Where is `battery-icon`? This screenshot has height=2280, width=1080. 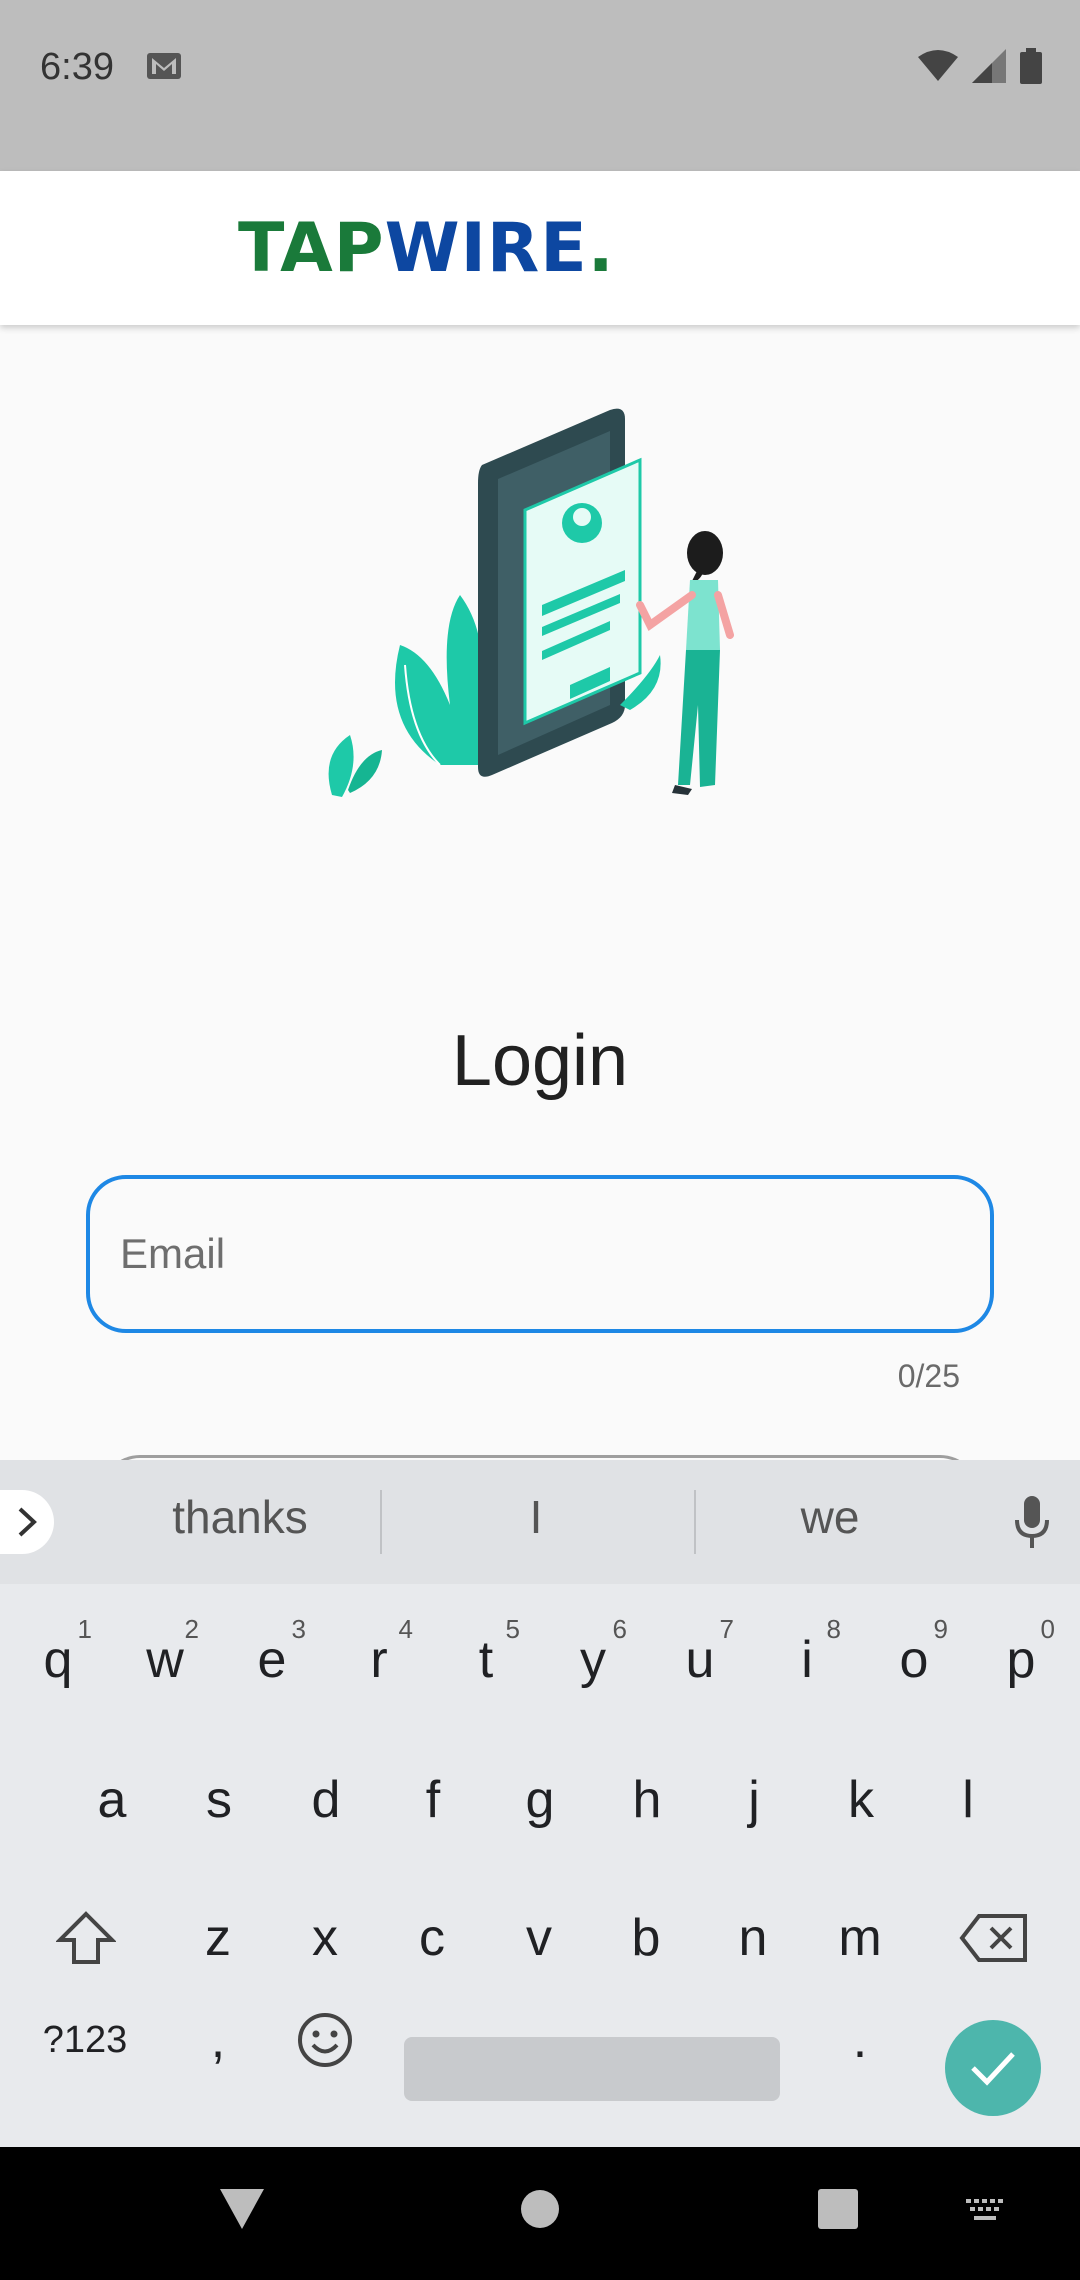 battery-icon is located at coordinates (1031, 66).